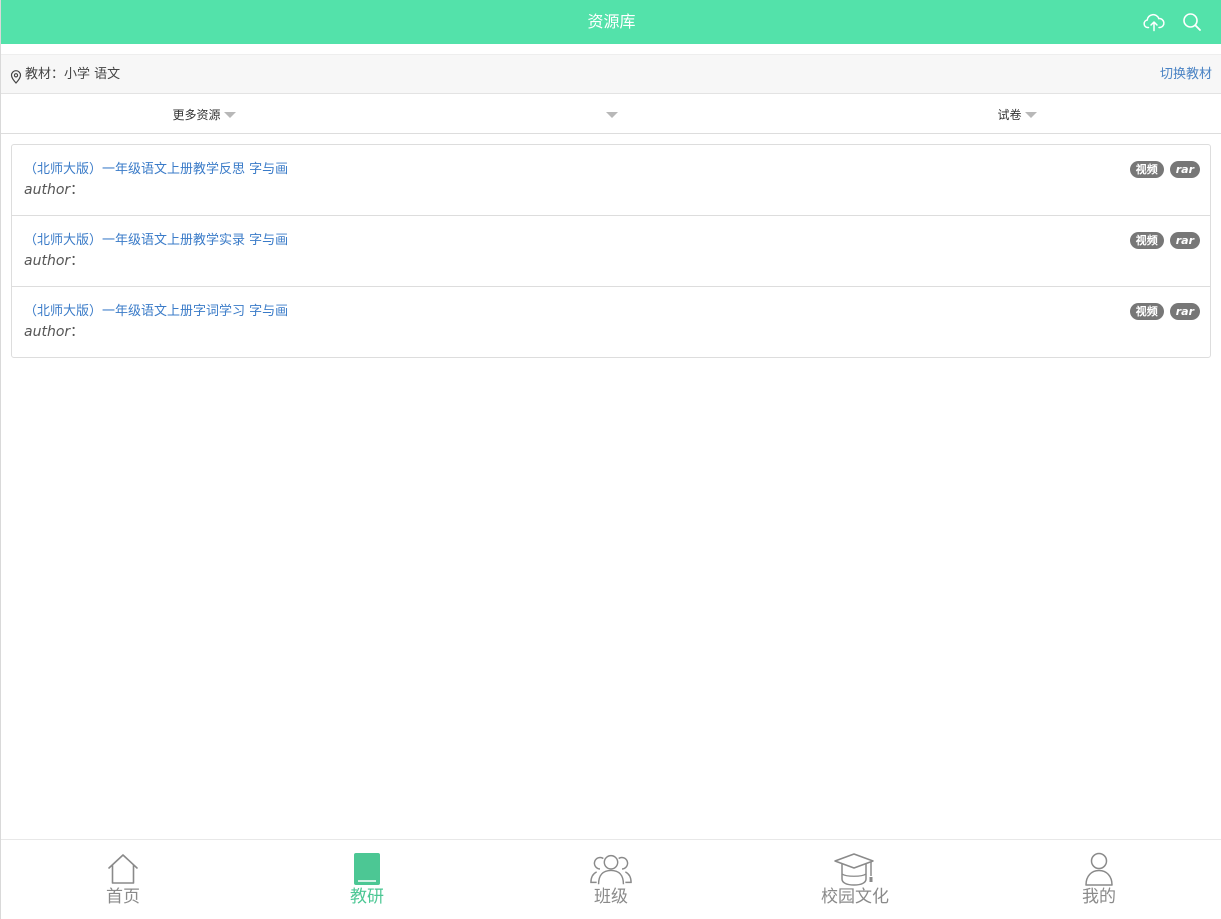  Describe the element at coordinates (1099, 868) in the screenshot. I see `user-icon` at that location.